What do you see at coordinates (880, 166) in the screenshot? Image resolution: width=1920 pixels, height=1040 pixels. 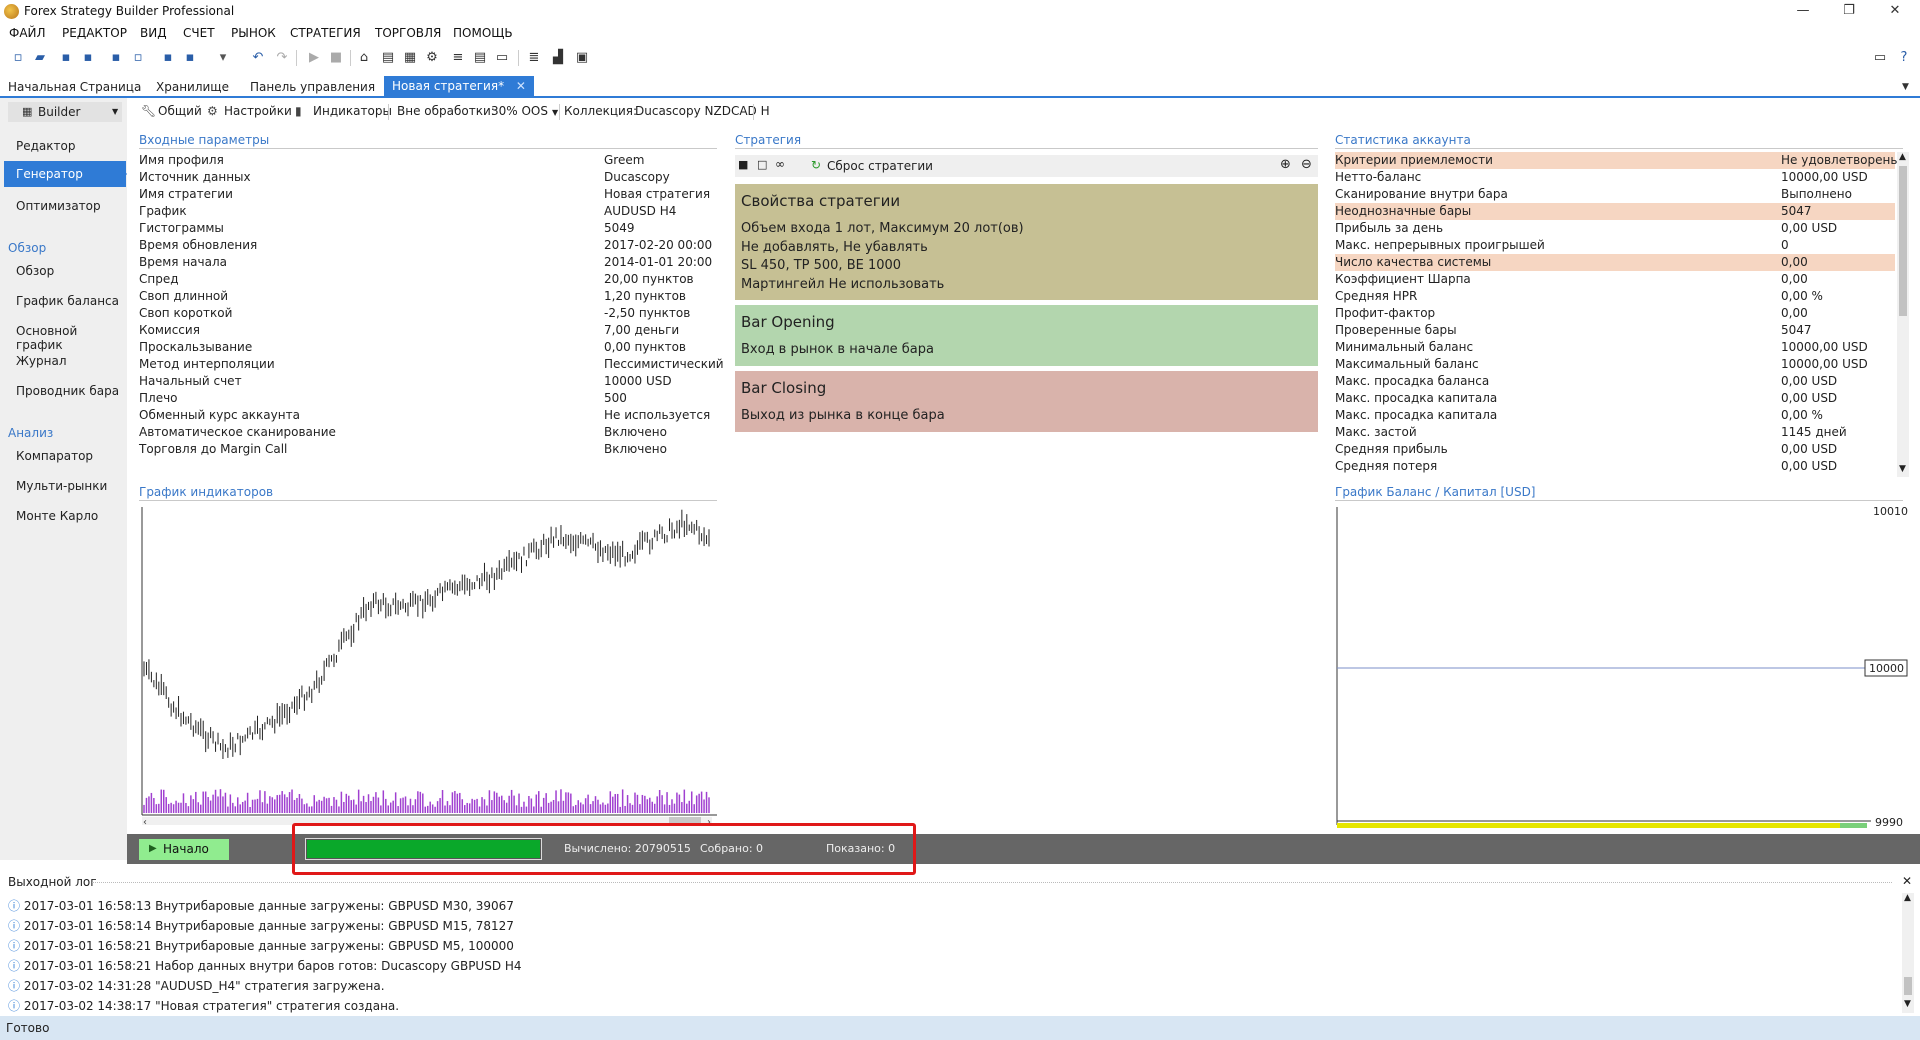 I see `reset-strategy-button: Сброс стратегии` at bounding box center [880, 166].